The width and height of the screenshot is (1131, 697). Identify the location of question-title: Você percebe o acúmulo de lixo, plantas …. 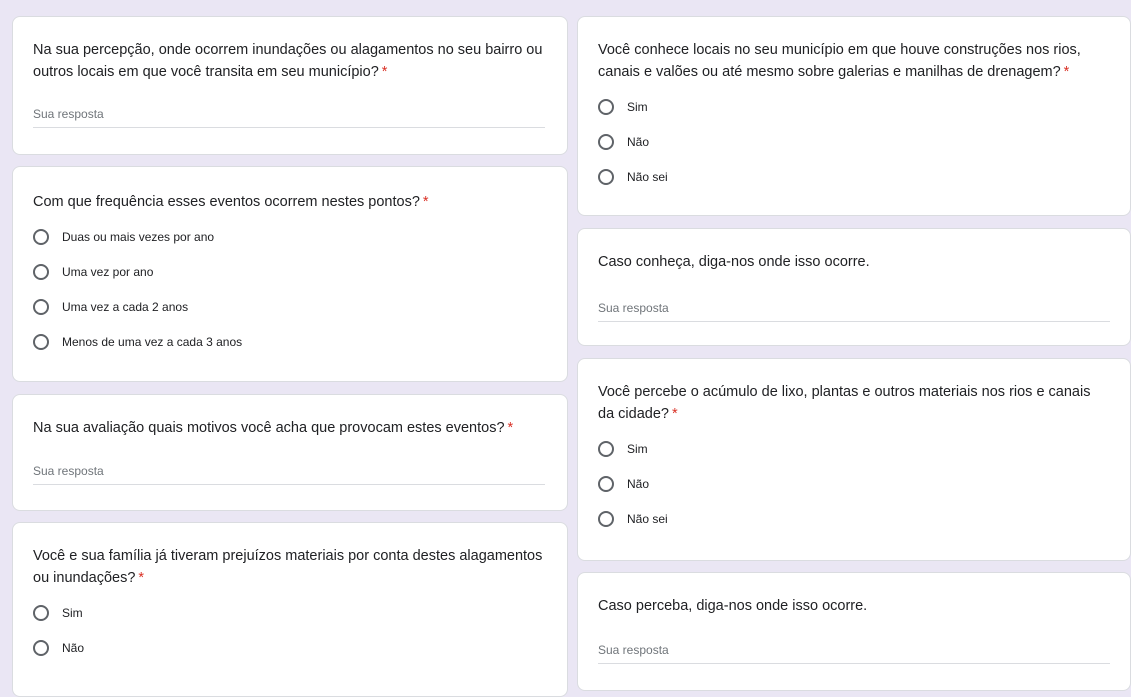
(844, 403).